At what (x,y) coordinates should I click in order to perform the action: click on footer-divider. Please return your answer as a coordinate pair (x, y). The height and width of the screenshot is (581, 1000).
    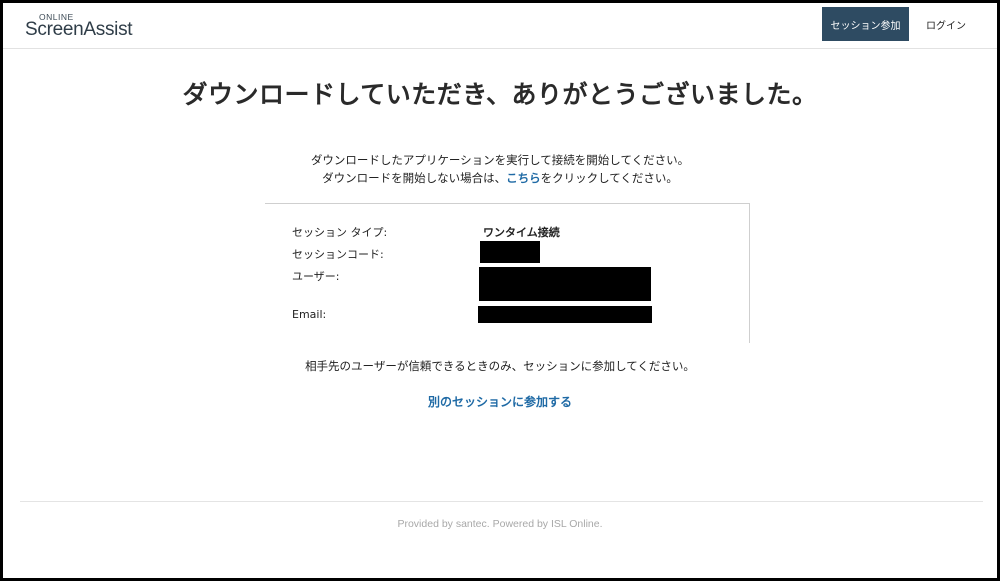
    Looking at the image, I should click on (501, 501).